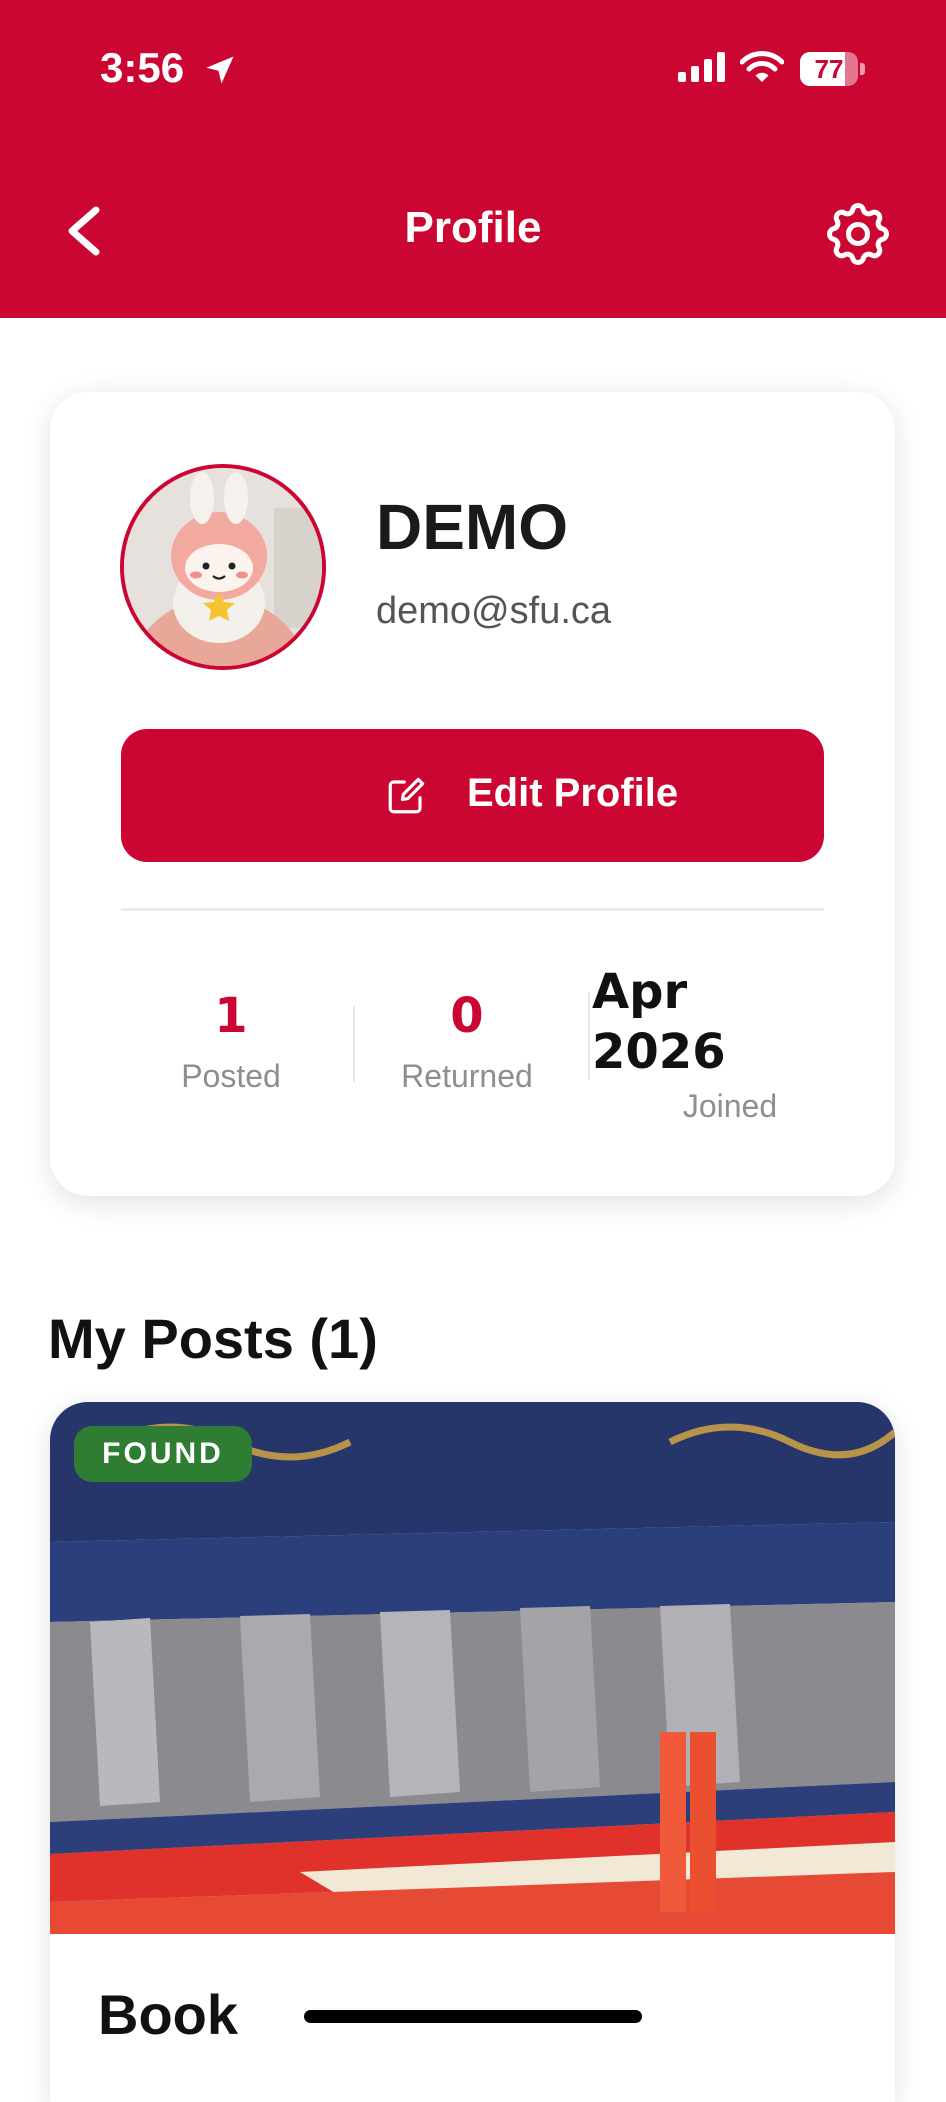  Describe the element at coordinates (467, 1016) in the screenshot. I see `stat-returned-value: 0` at that location.